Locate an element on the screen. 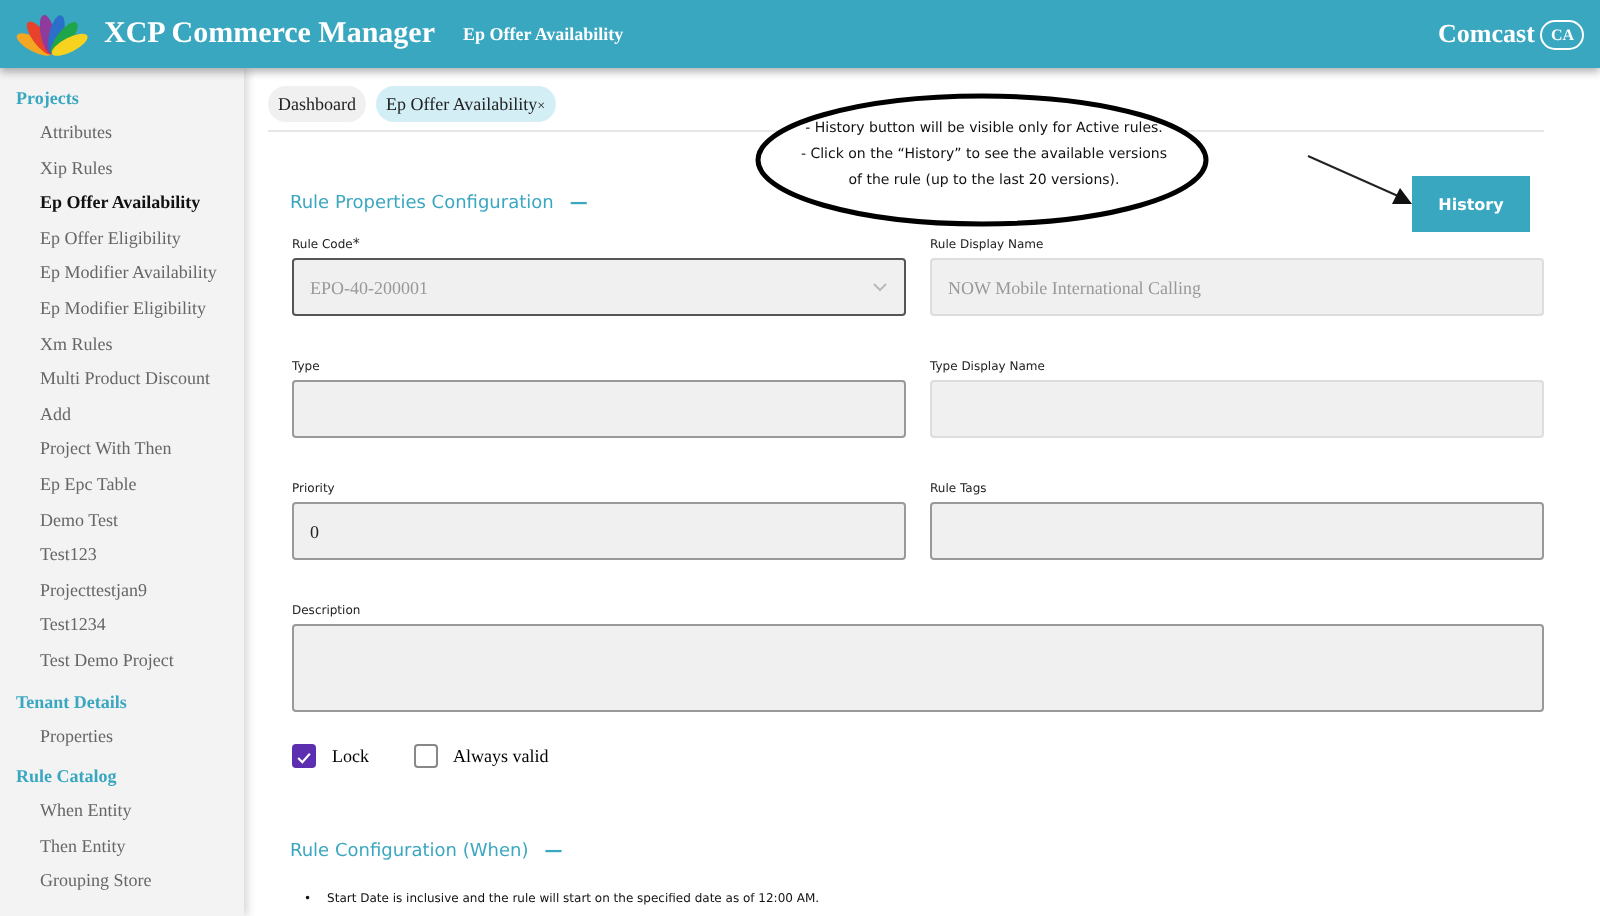 The image size is (1600, 916). sidebar-item: Attributes is located at coordinates (122, 134).